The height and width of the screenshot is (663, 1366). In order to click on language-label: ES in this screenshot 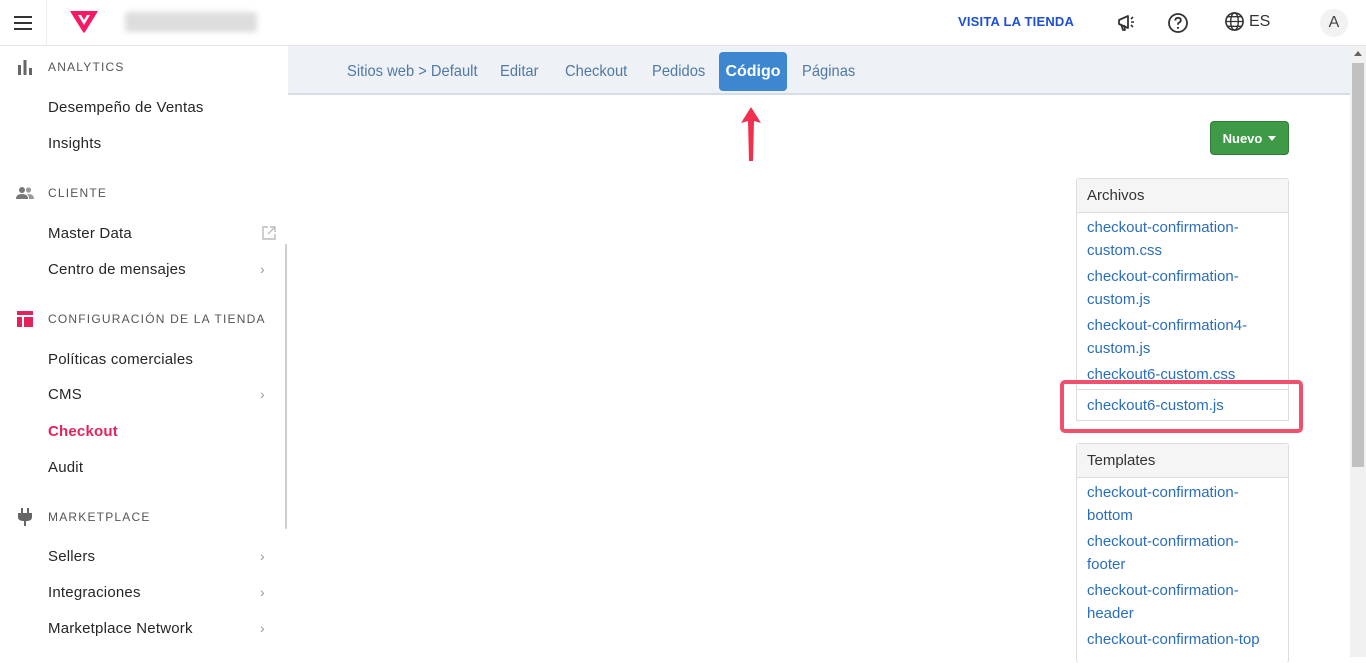, I will do `click(1260, 21)`.